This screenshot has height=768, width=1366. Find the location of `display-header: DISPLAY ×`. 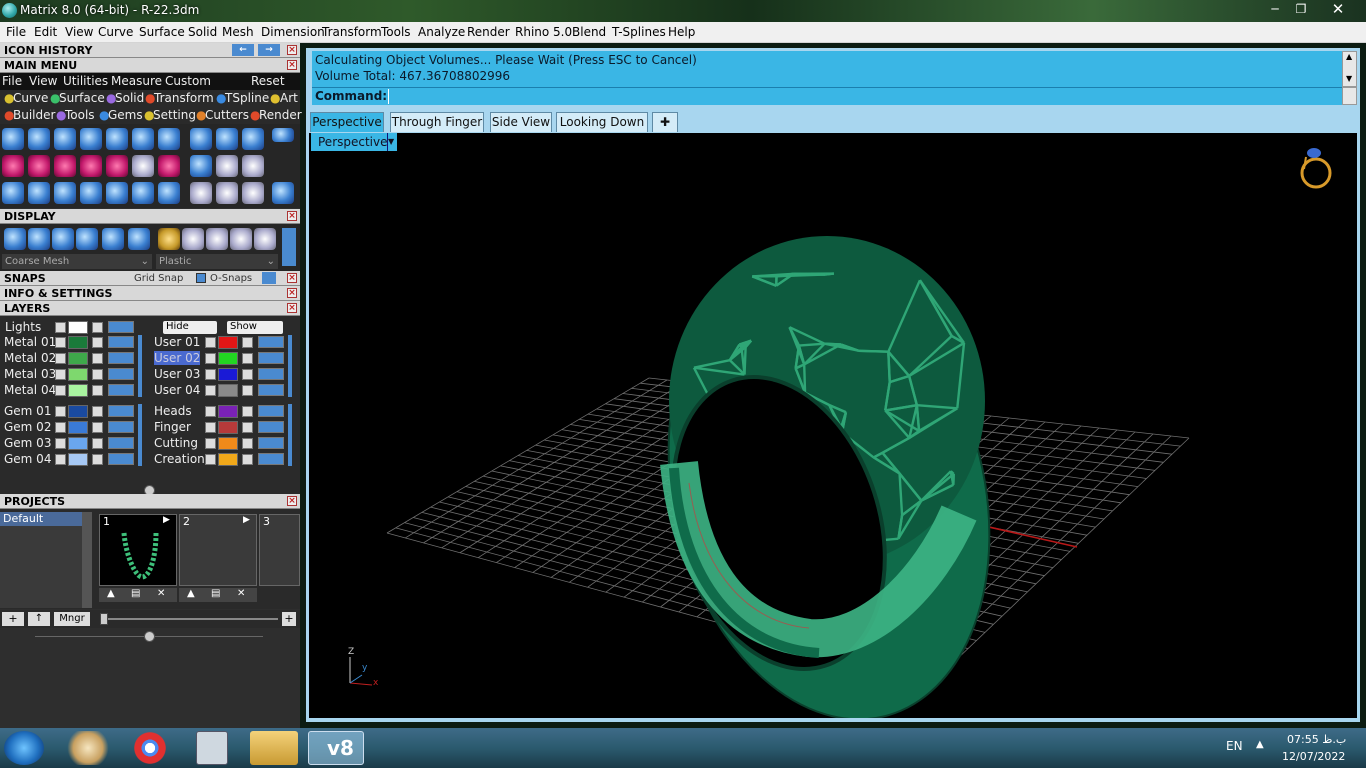

display-header: DISPLAY × is located at coordinates (150, 216).